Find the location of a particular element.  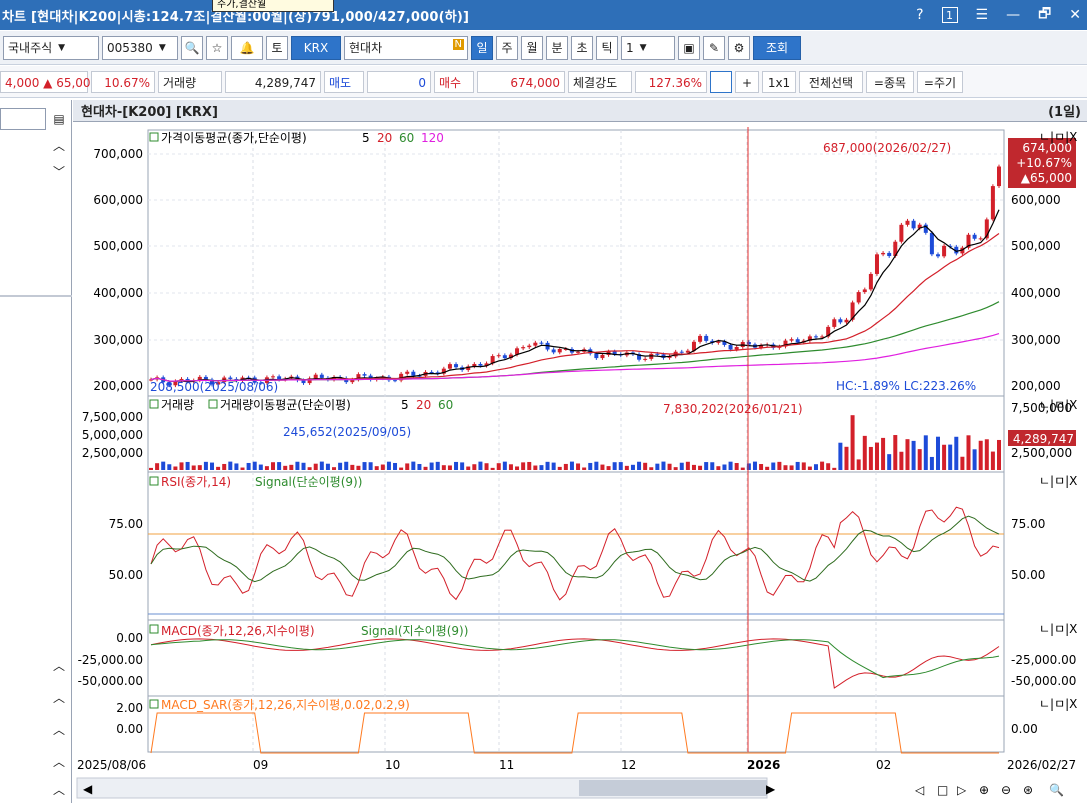

scroll-left-icon: ◀ is located at coordinates (88, 789).